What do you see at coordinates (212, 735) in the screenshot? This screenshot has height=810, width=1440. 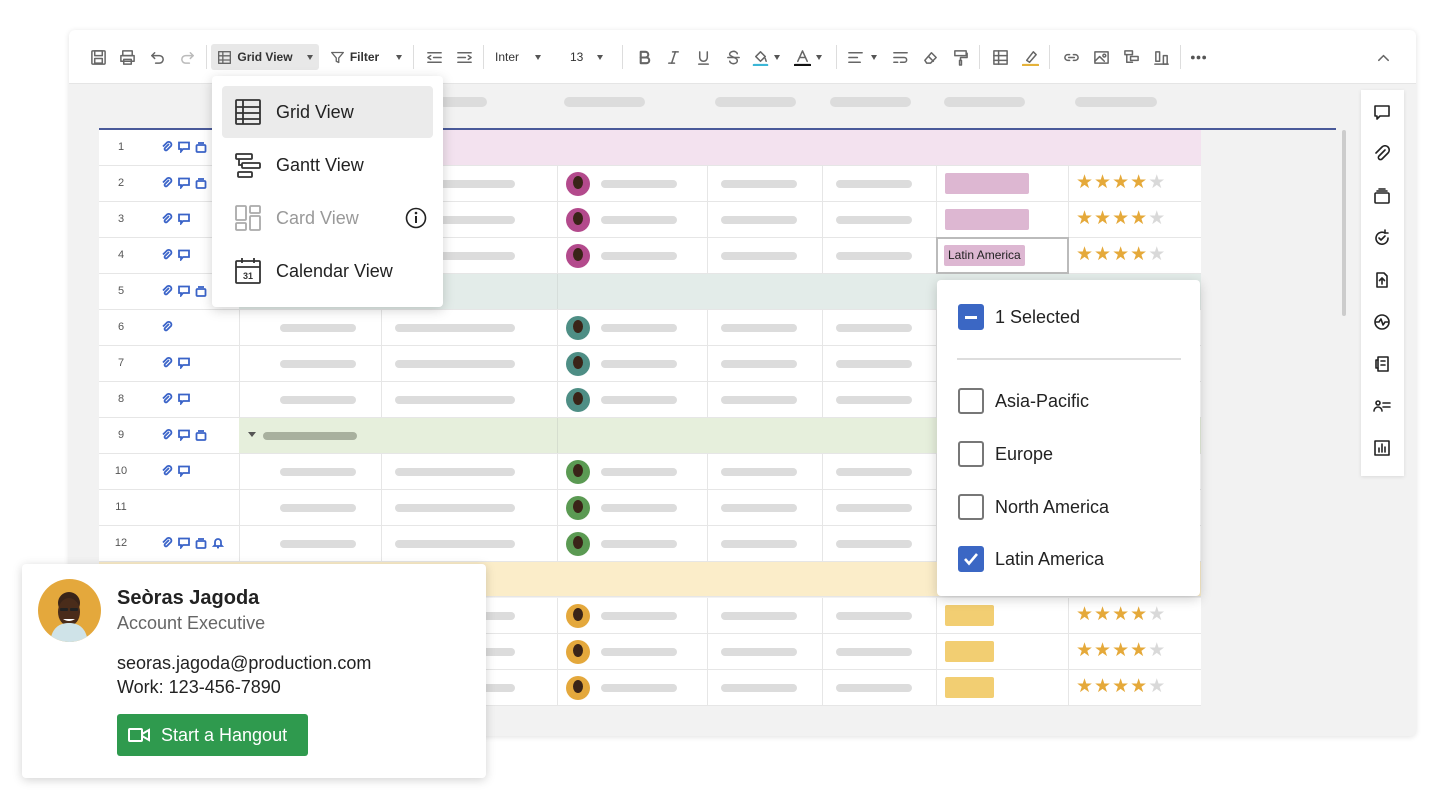 I see `start-hangout-button: Start a Hangout` at bounding box center [212, 735].